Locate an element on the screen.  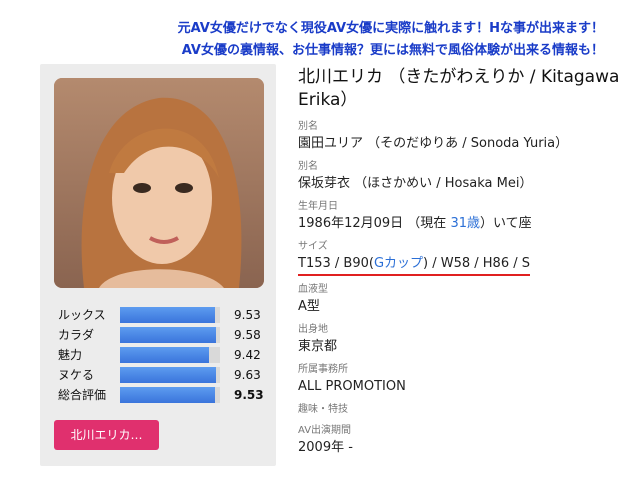
blood-type-link: A型 is located at coordinates (463, 306).